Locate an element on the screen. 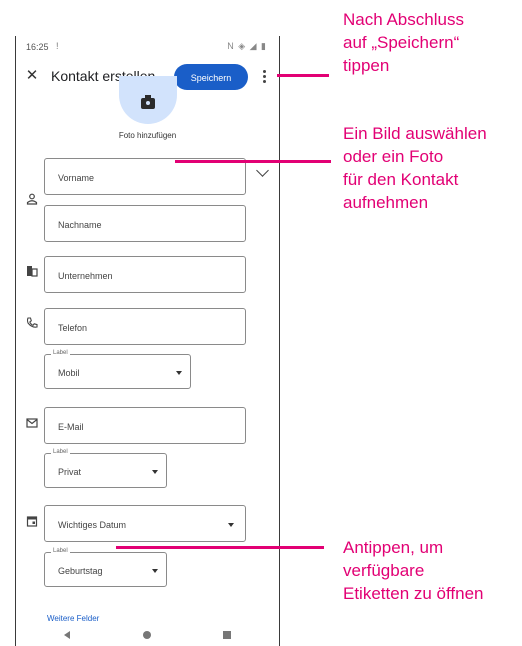 This screenshot has height=646, width=522. phone-label-value: Mobil is located at coordinates (69, 373).